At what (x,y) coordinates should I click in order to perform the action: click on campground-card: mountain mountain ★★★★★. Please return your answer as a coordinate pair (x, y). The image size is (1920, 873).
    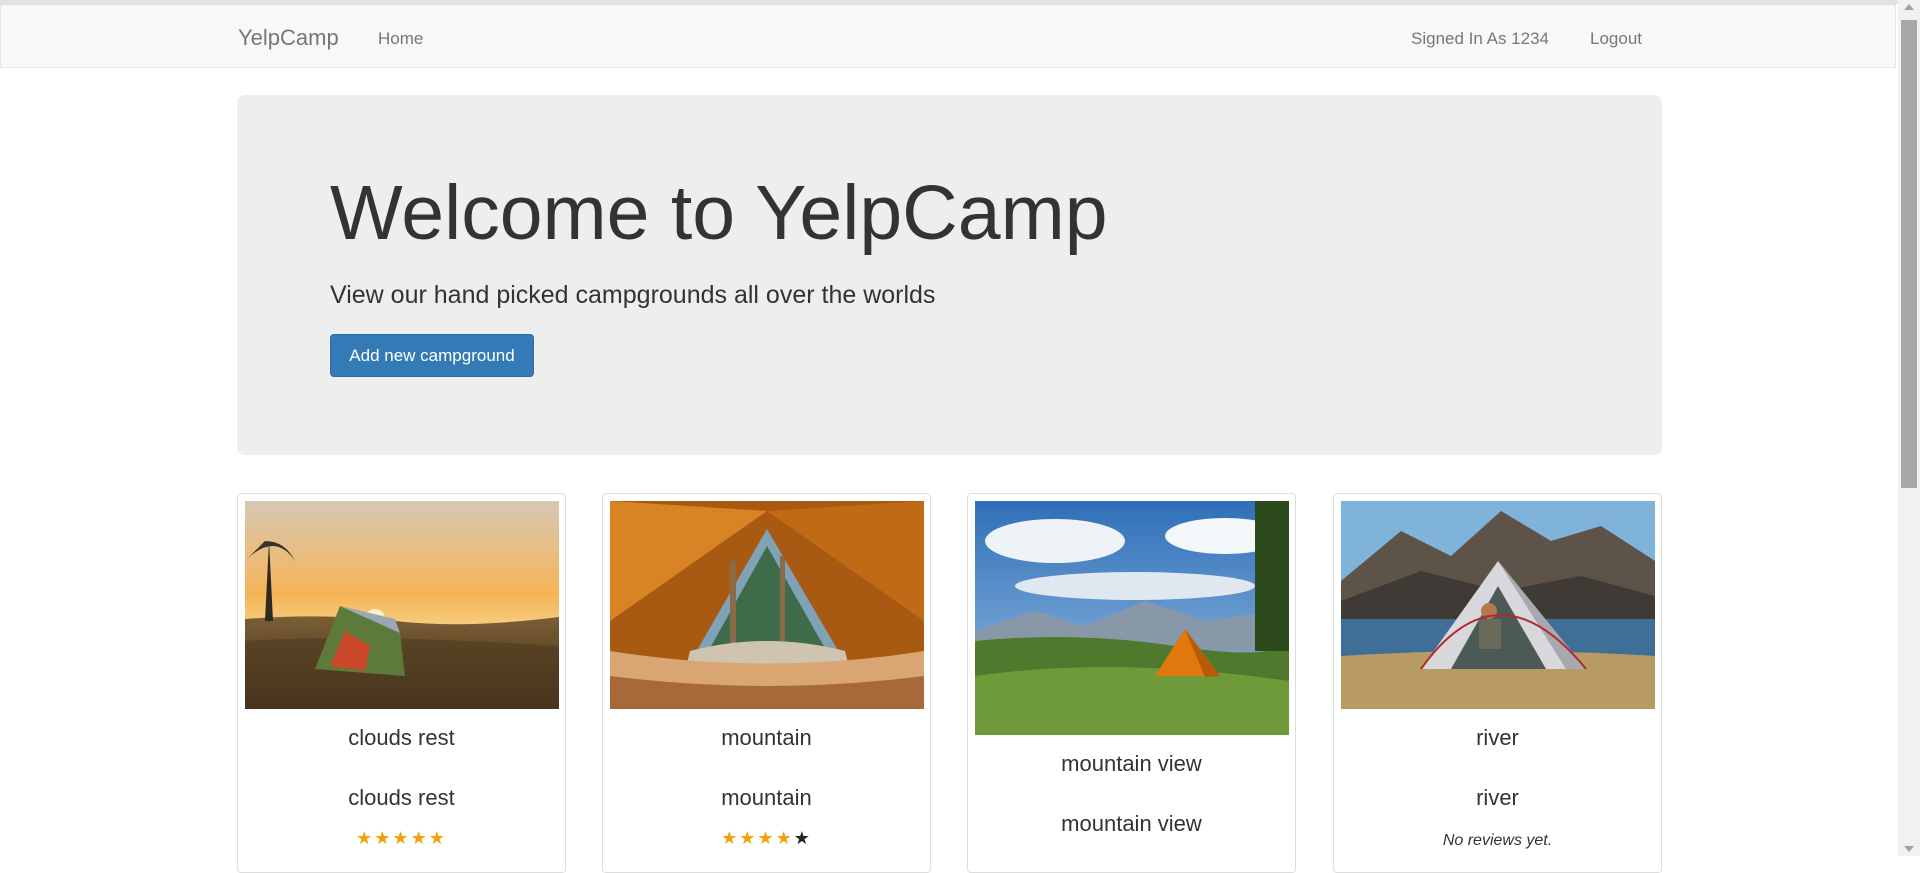
    Looking at the image, I should click on (766, 683).